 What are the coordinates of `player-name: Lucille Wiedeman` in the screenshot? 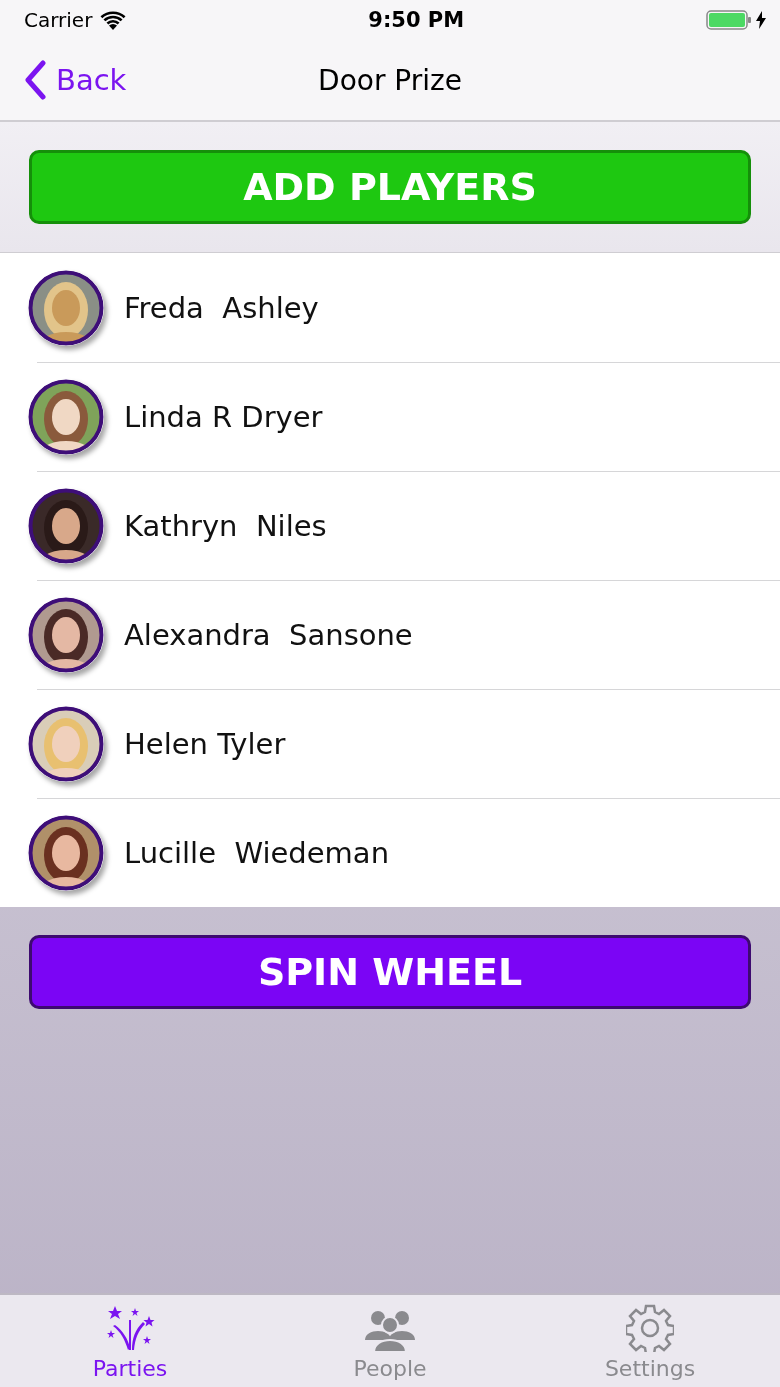 It's located at (256, 852).